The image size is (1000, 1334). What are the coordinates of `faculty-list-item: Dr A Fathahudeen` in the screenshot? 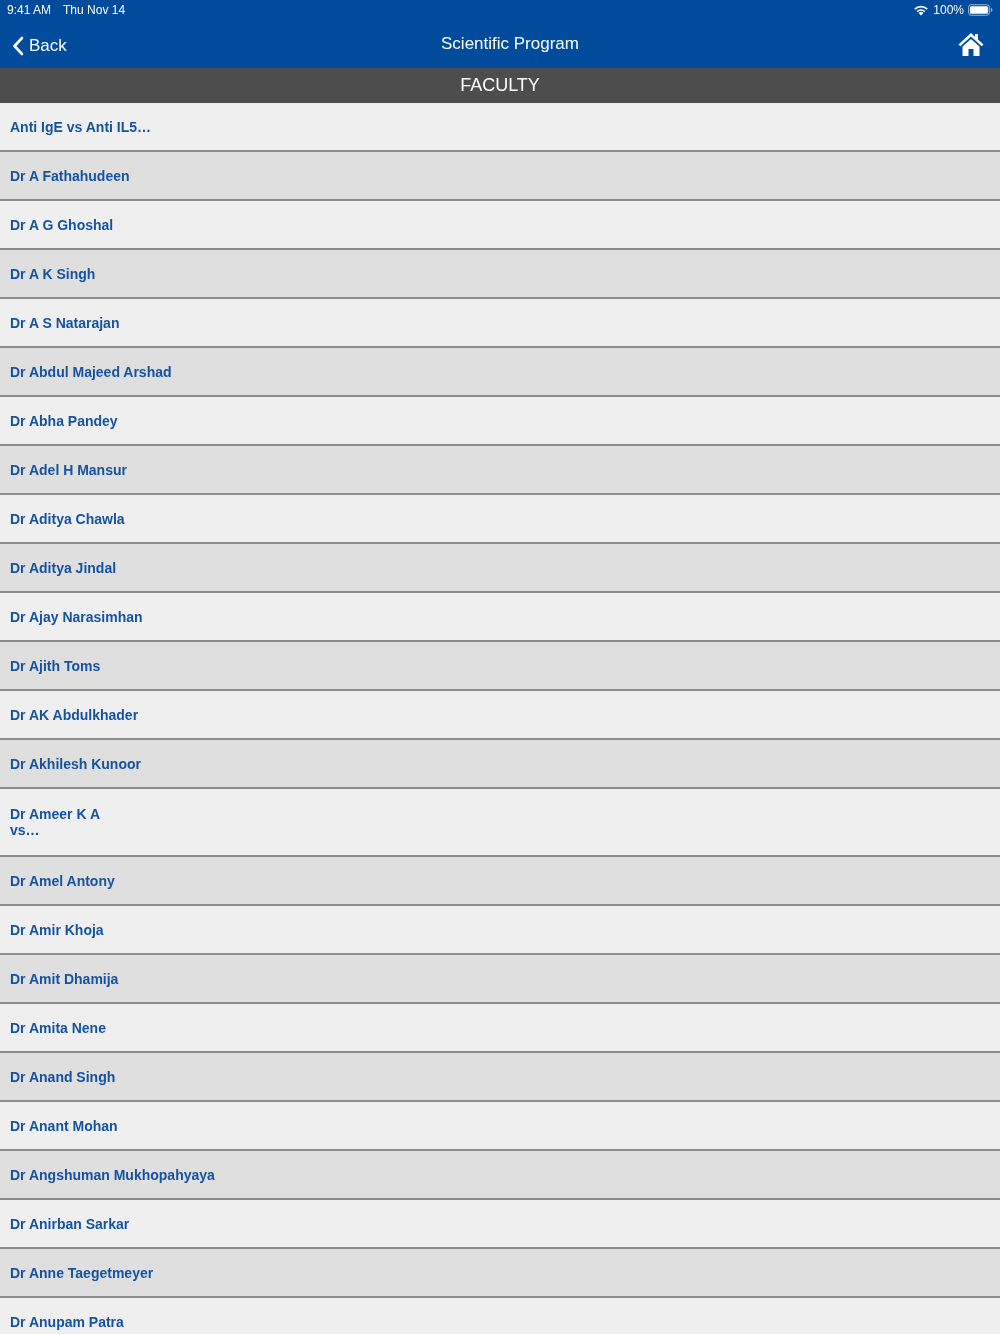 It's located at (500, 176).